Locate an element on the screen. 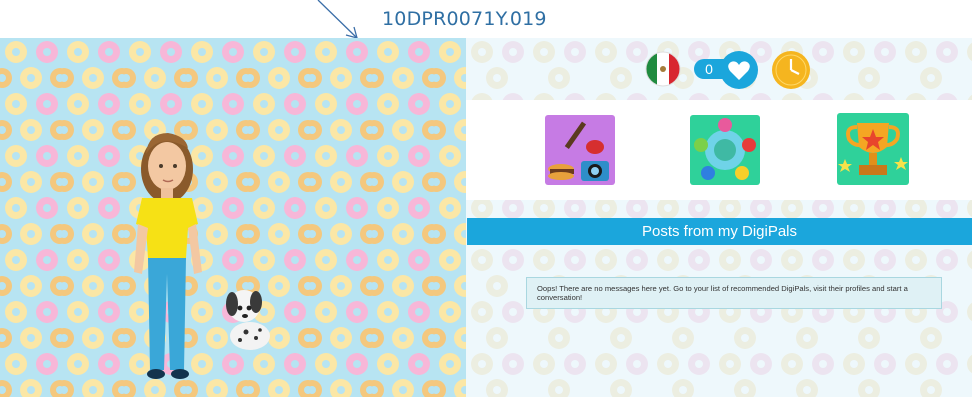  achievements-activity-button is located at coordinates (873, 149).